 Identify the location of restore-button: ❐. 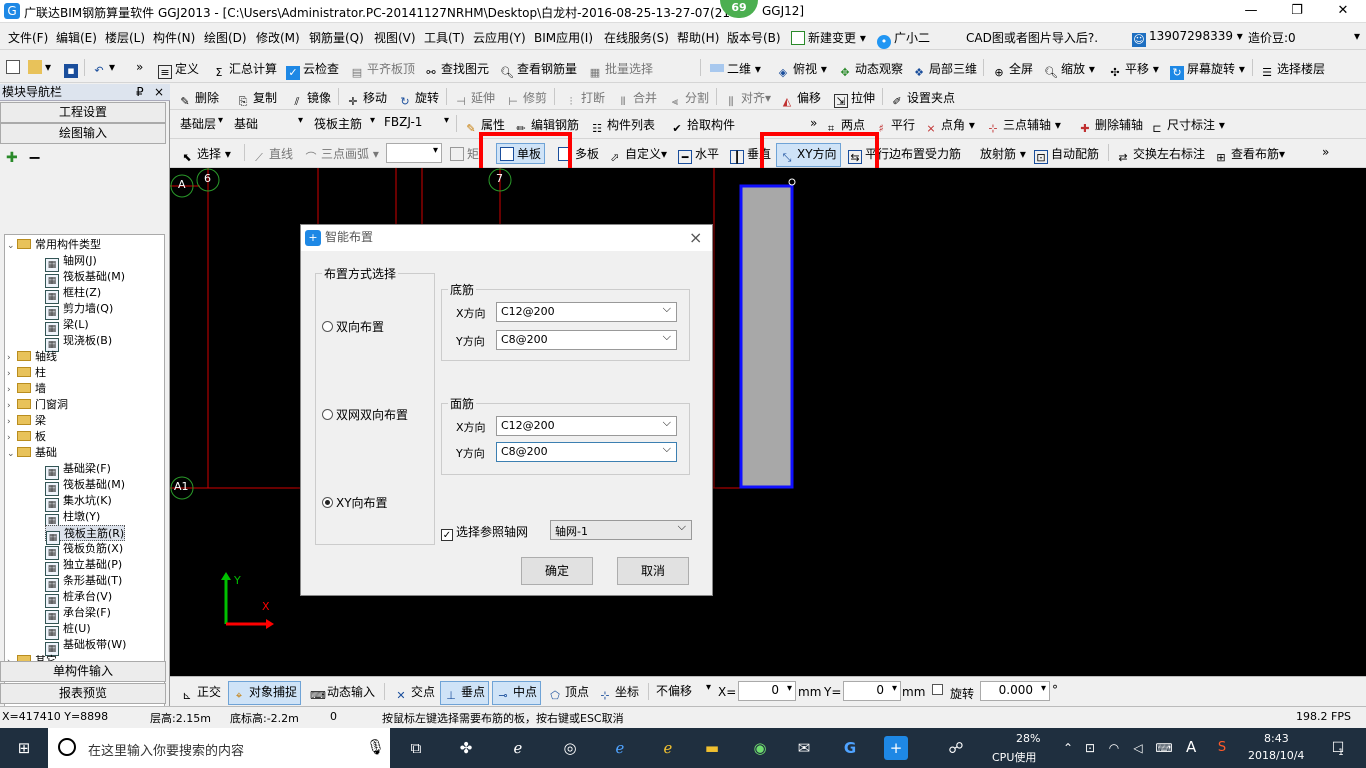
(1297, 11).